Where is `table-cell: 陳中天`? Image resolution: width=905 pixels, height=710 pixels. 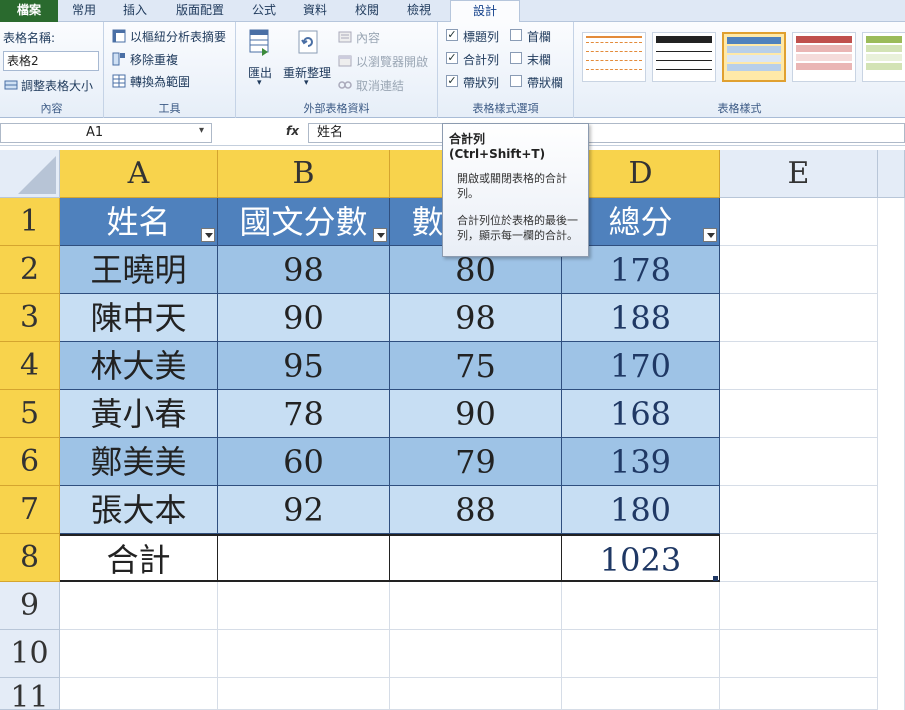
table-cell: 陳中天 is located at coordinates (139, 318).